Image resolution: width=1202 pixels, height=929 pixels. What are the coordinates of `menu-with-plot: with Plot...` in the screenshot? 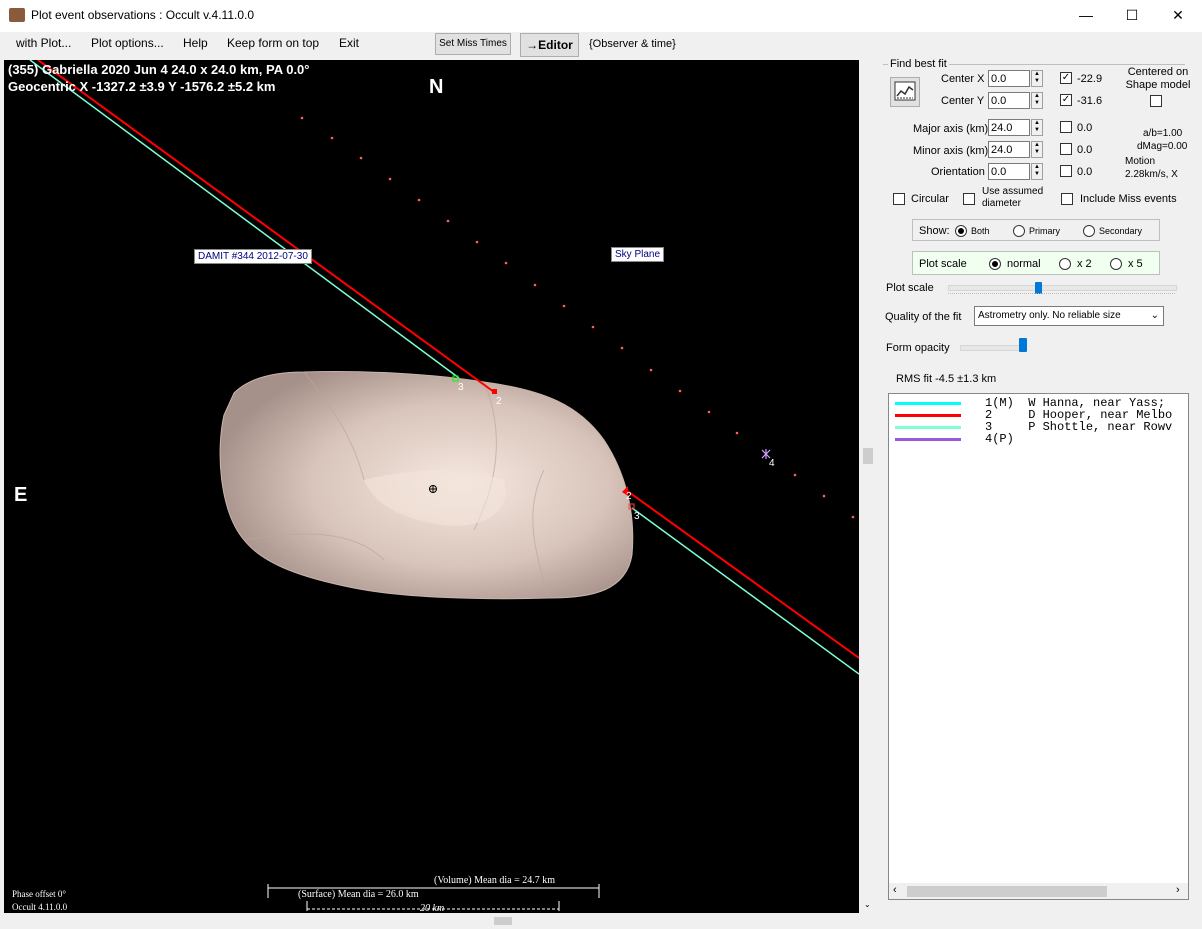 It's located at (43, 43).